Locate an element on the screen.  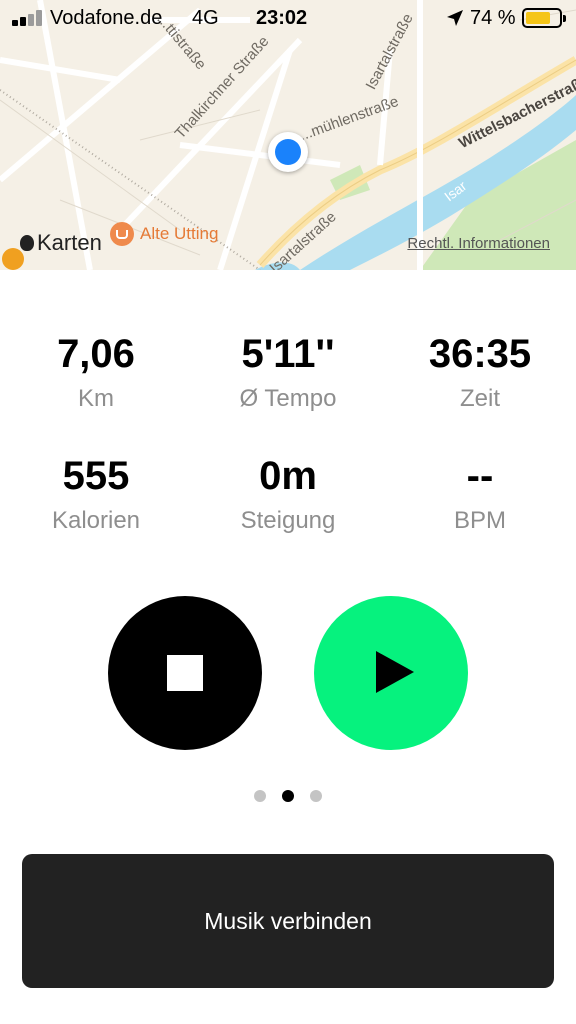
maps-logo: Karten is located at coordinates (61, 243).